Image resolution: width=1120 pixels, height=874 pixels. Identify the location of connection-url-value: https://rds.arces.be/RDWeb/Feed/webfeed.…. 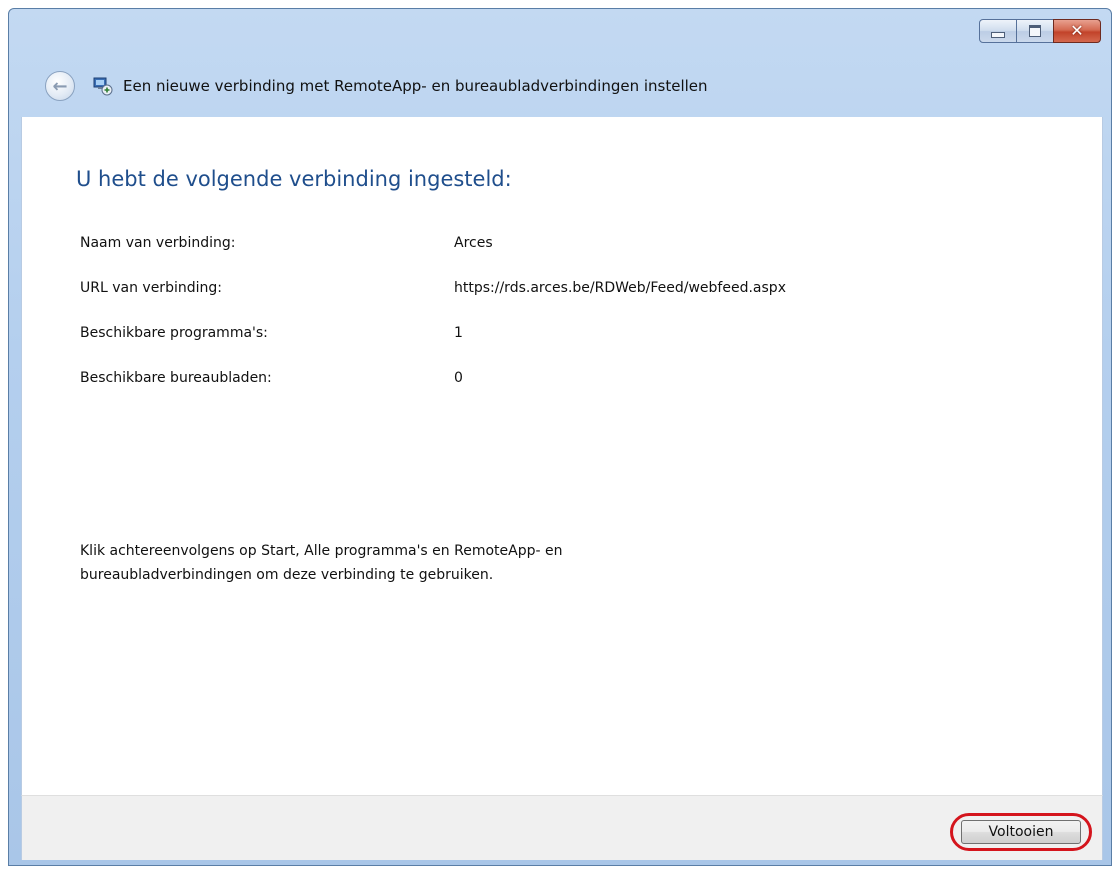
(620, 288).